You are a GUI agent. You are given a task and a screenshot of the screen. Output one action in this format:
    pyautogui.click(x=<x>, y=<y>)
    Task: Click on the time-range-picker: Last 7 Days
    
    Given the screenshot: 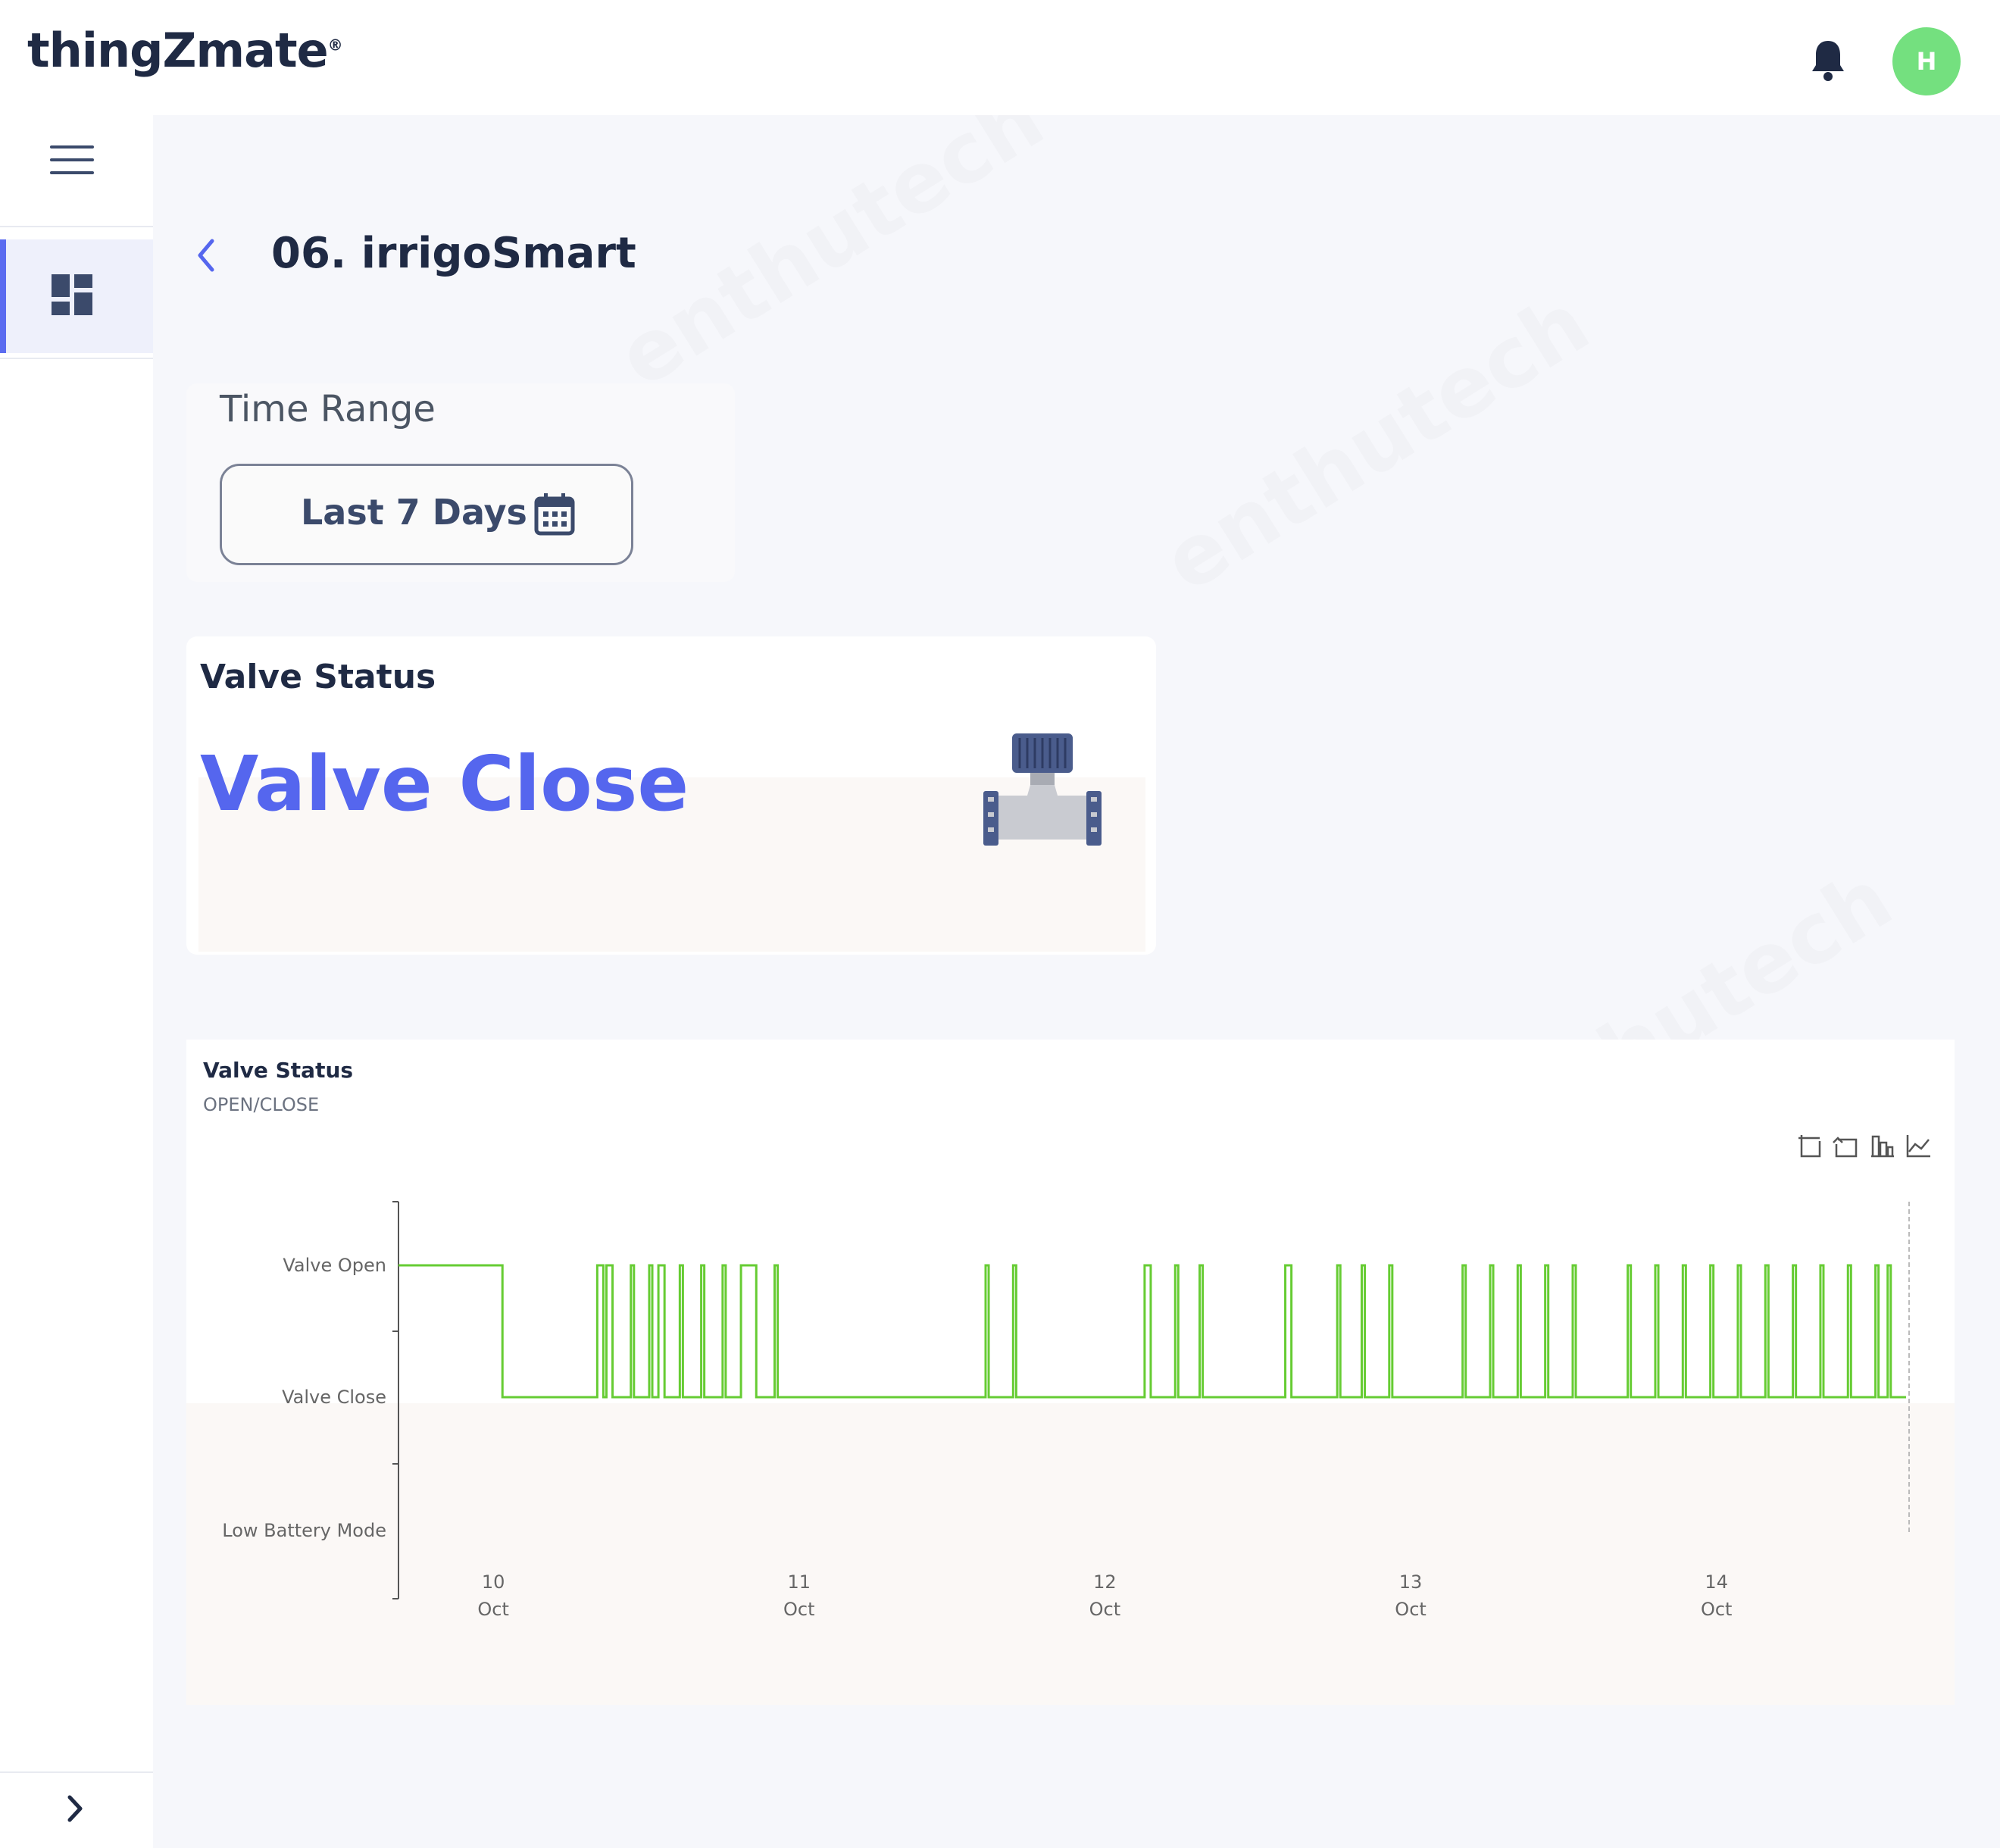 What is the action you would take?
    pyautogui.click(x=426, y=514)
    